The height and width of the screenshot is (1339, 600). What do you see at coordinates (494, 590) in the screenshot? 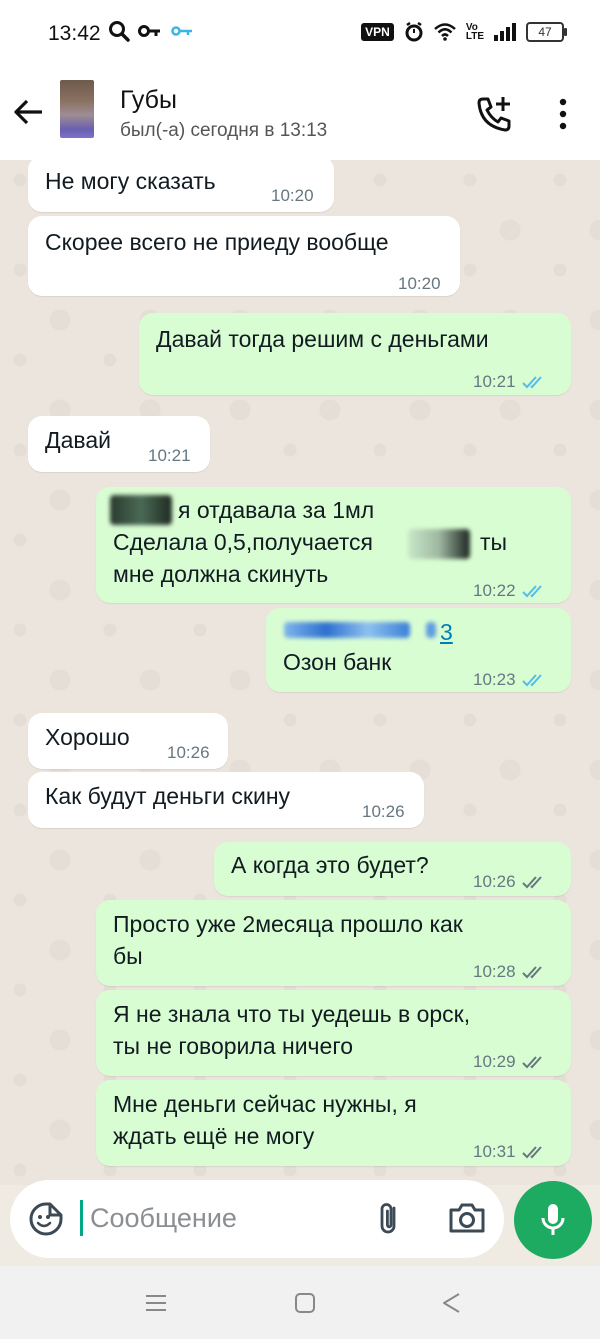
I see `message-time: 10:22` at bounding box center [494, 590].